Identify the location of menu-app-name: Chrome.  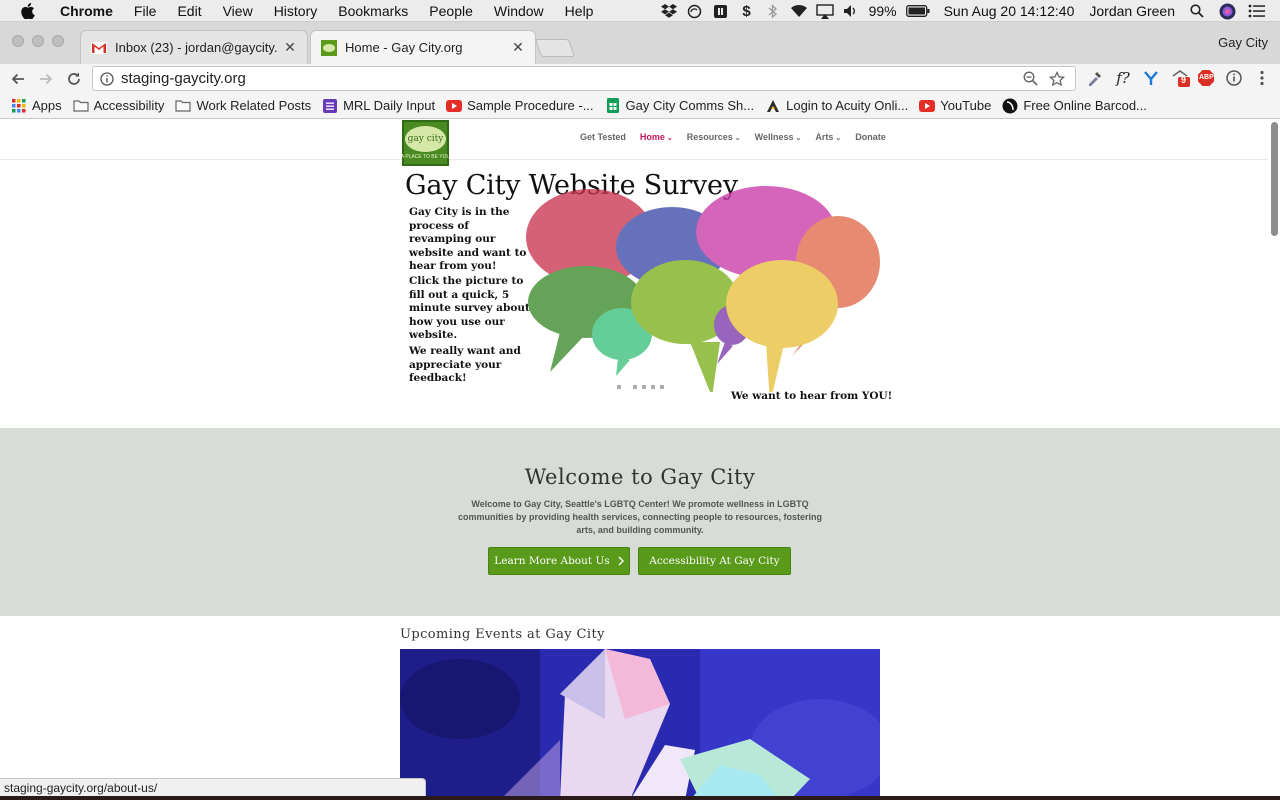
(86, 11).